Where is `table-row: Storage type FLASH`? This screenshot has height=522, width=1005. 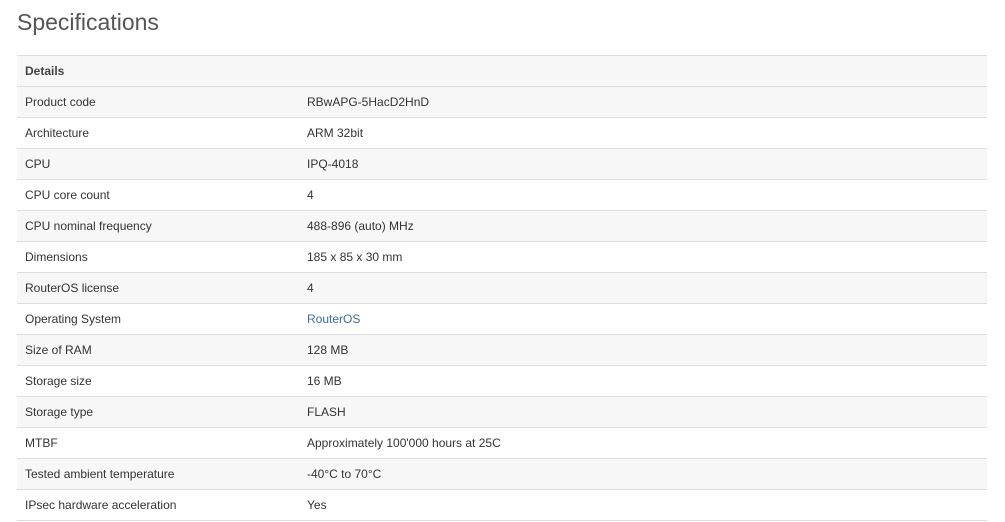 table-row: Storage type FLASH is located at coordinates (502, 412).